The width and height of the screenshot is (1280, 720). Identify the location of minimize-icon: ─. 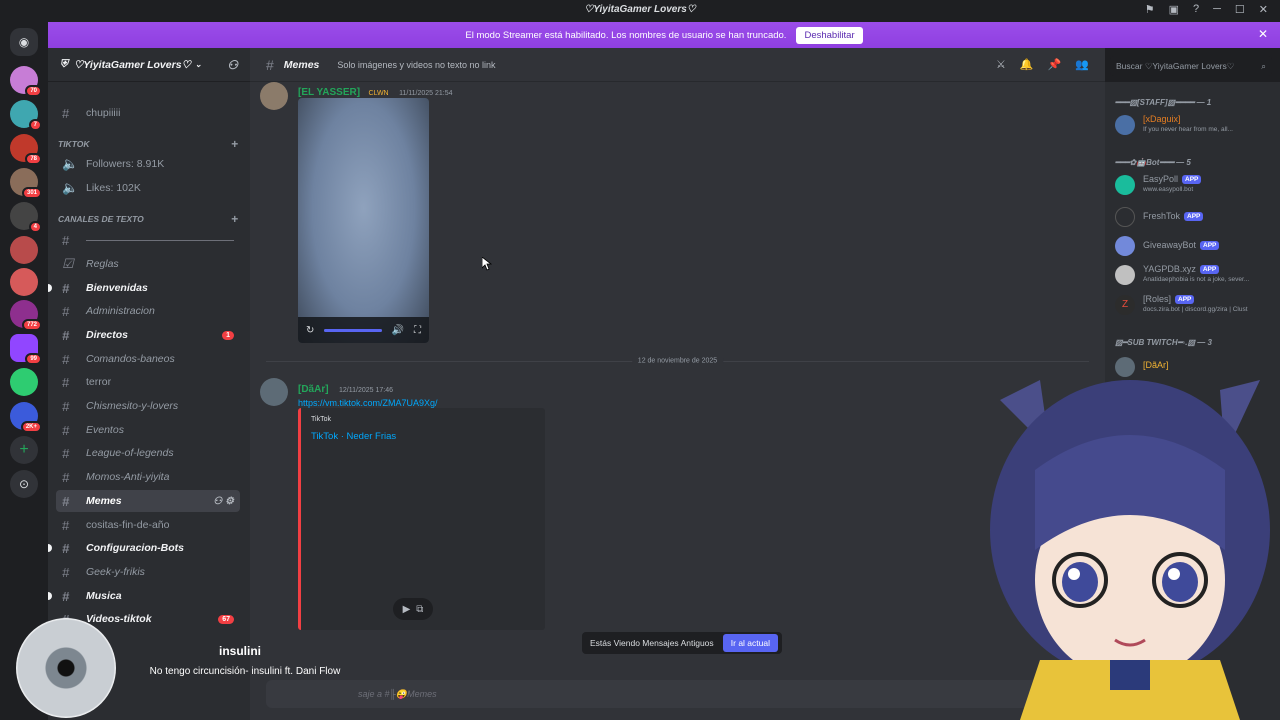
(1217, 9).